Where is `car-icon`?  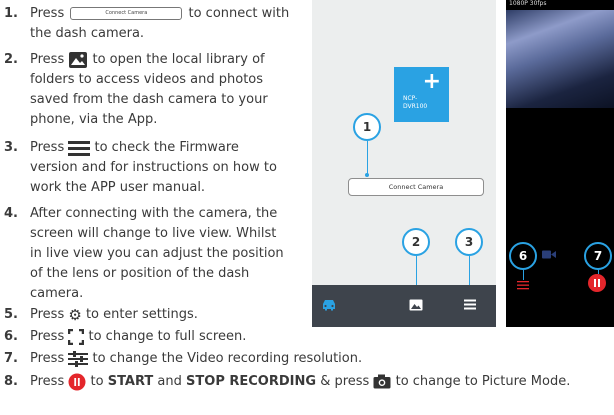
car-icon is located at coordinates (329, 305).